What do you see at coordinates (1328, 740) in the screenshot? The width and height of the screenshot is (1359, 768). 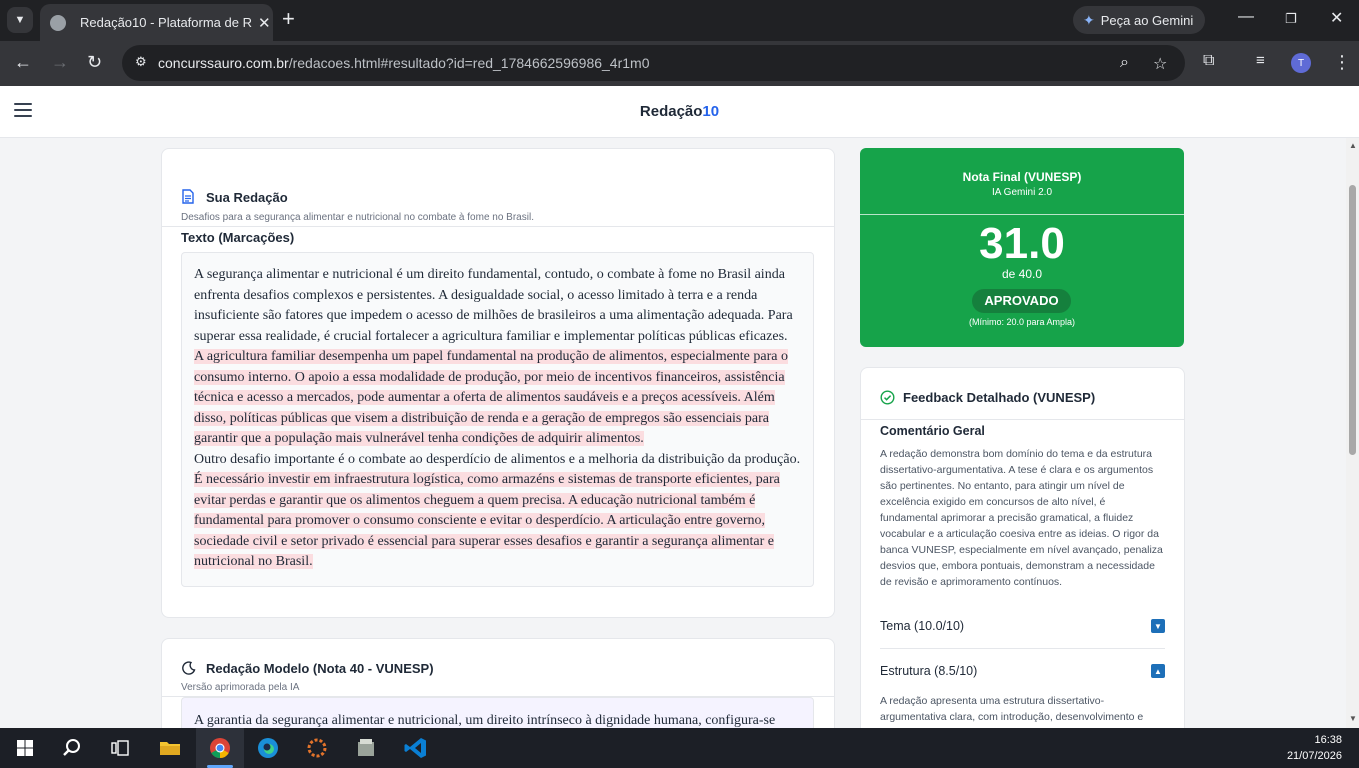 I see `clock-time: 16:38` at bounding box center [1328, 740].